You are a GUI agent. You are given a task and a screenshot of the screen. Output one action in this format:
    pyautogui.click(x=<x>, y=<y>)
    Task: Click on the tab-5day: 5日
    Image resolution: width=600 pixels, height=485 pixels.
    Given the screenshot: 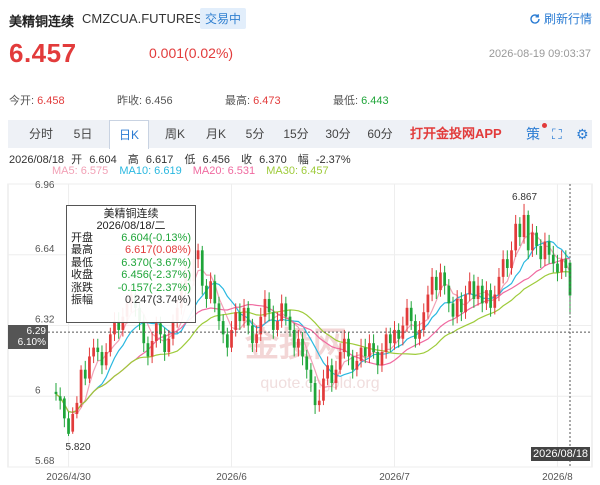 What is the action you would take?
    pyautogui.click(x=83, y=134)
    